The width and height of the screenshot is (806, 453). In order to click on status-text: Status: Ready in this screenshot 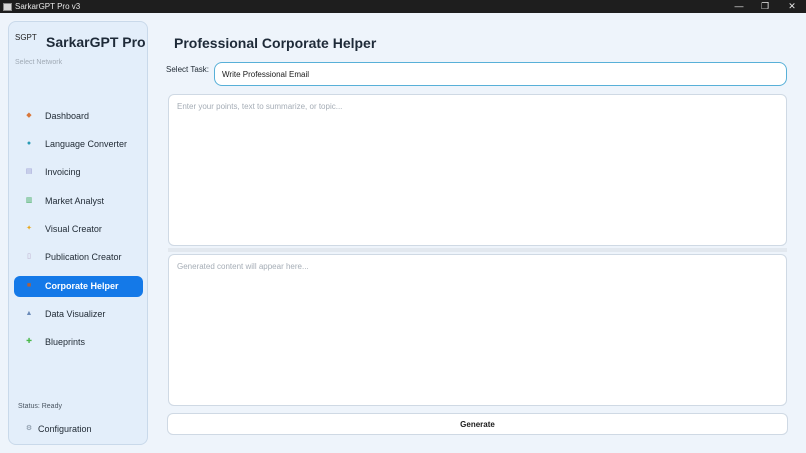, I will do `click(40, 406)`.